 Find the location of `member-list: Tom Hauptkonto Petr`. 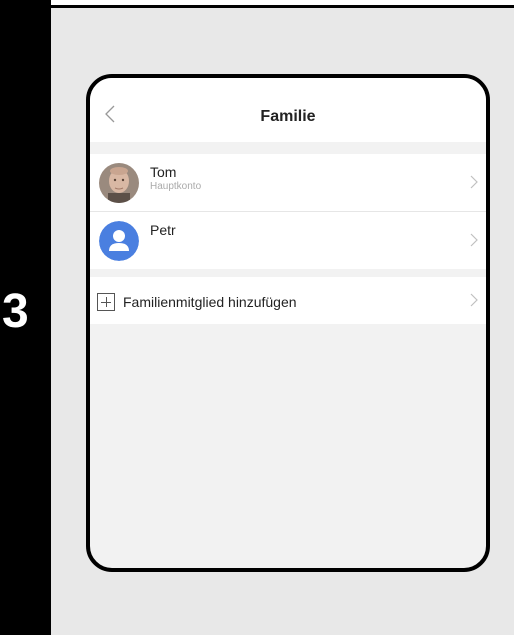

member-list: Tom Hauptkonto Petr is located at coordinates (288, 211).